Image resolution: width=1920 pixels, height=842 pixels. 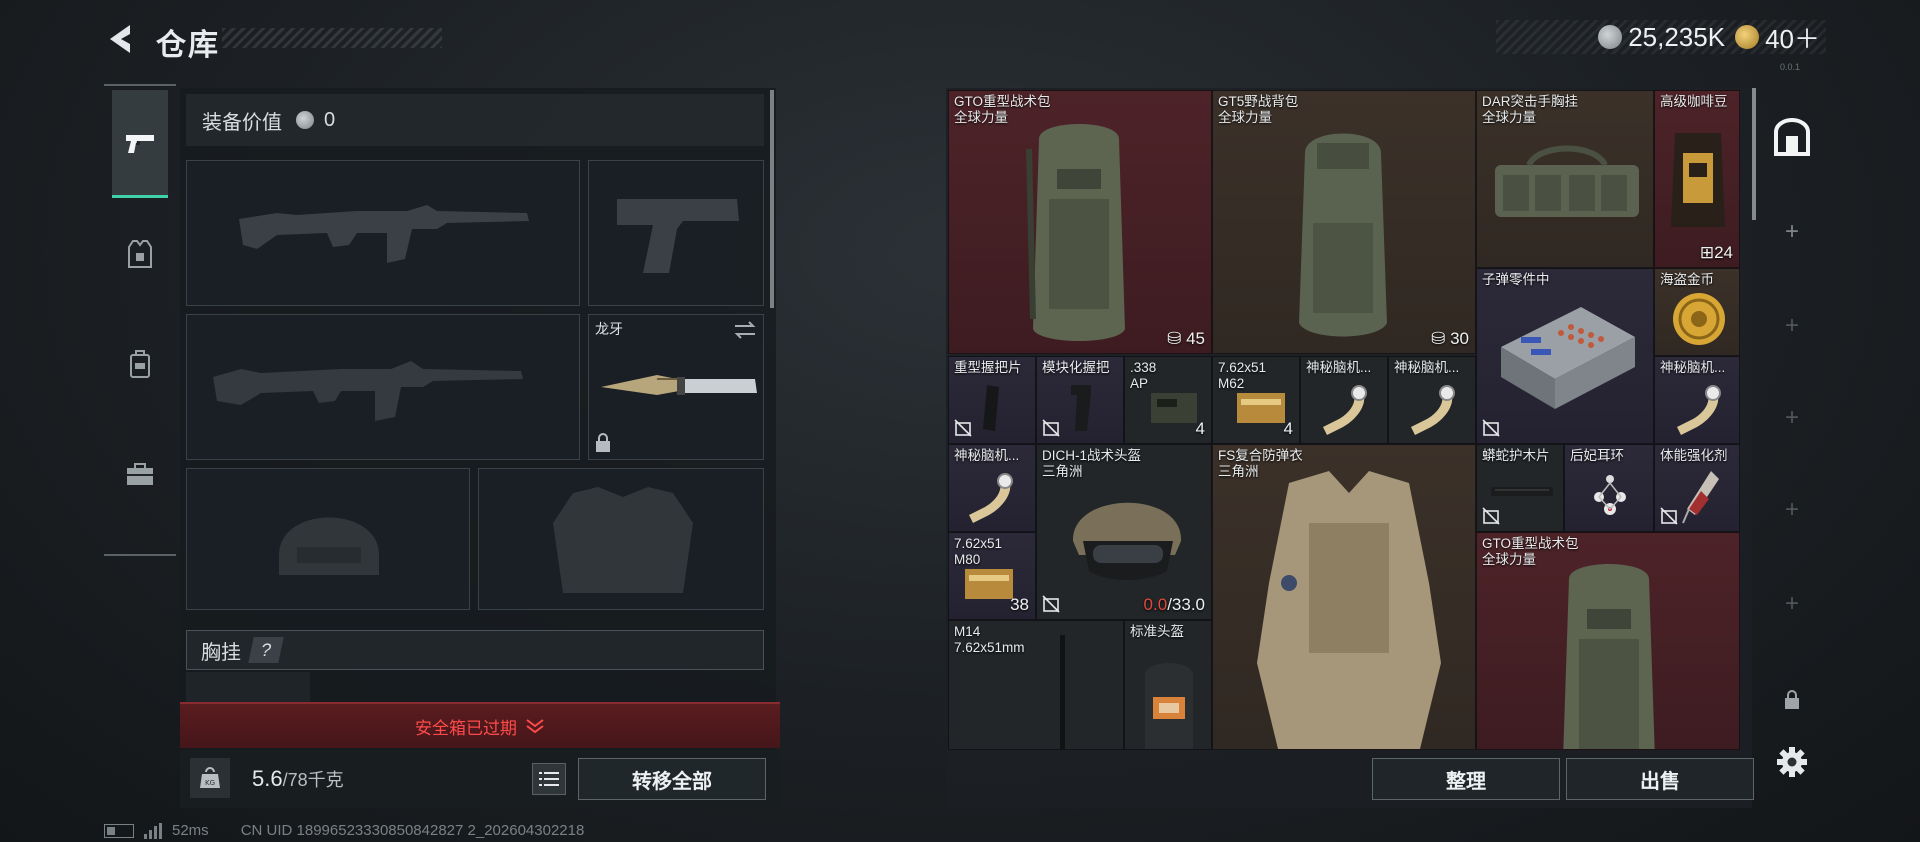 I want to click on stash-add-page-button: +, so click(x=1792, y=232).